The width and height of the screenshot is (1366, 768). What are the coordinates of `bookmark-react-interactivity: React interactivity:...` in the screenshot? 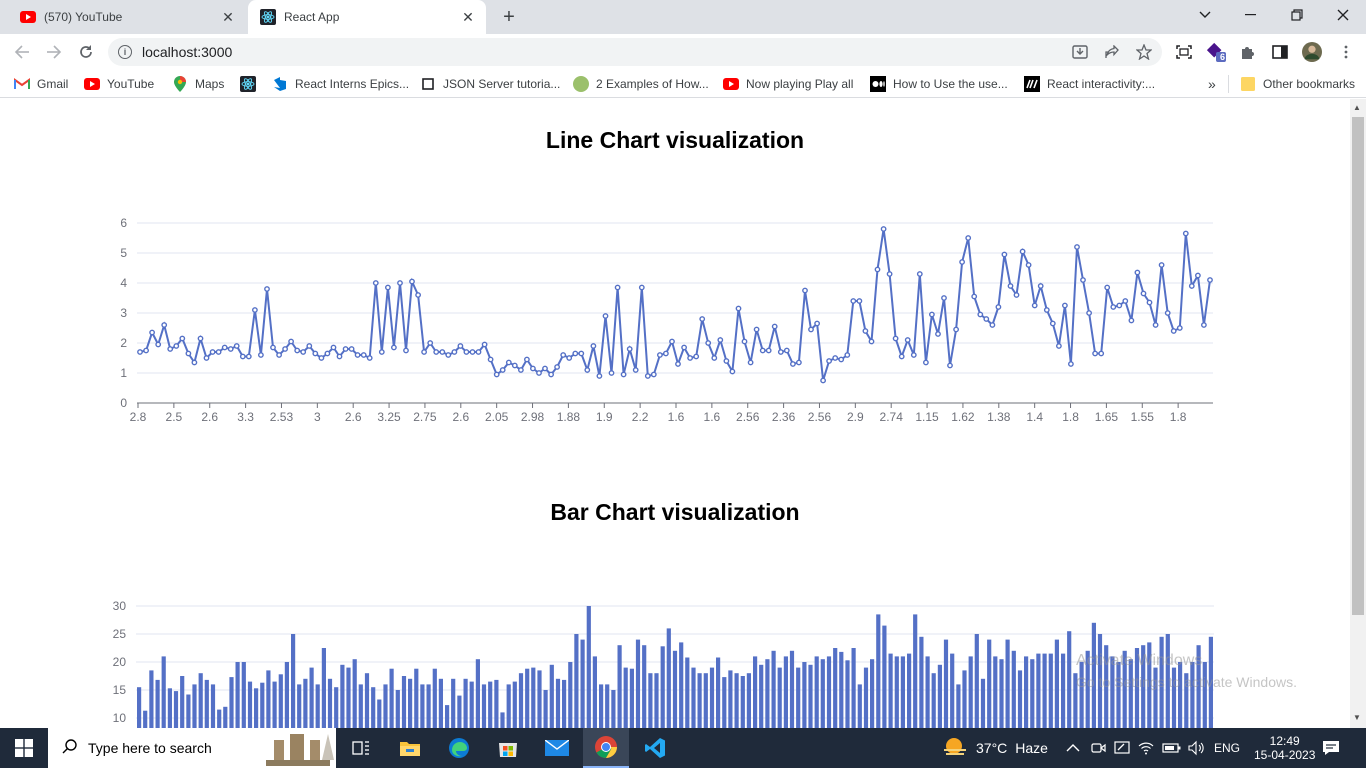 It's located at (1089, 84).